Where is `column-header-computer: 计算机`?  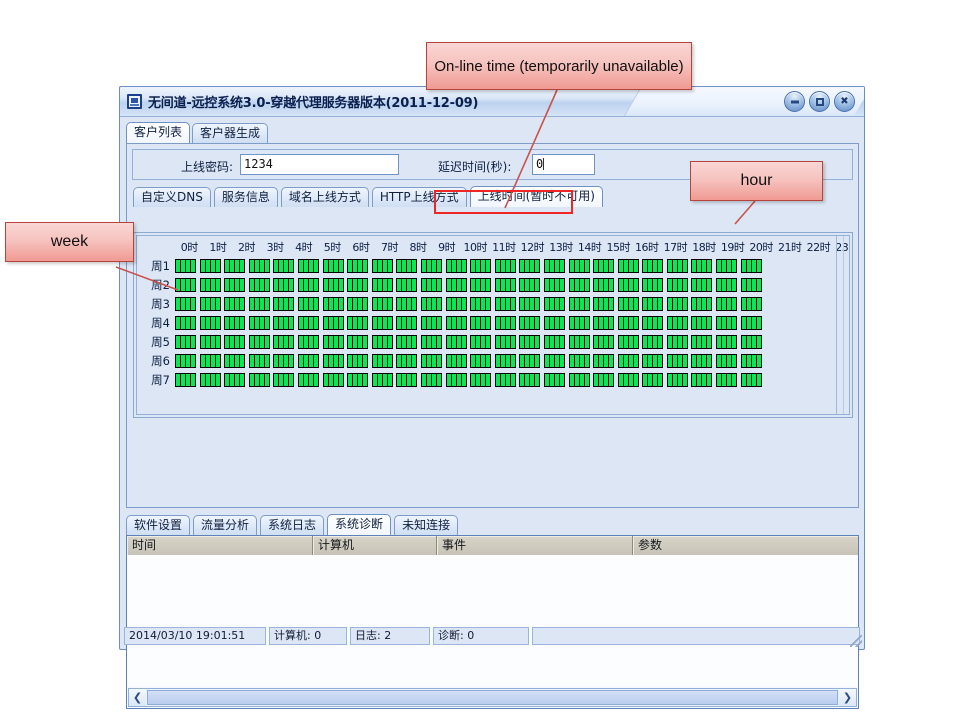
column-header-computer: 计算机 is located at coordinates (375, 545).